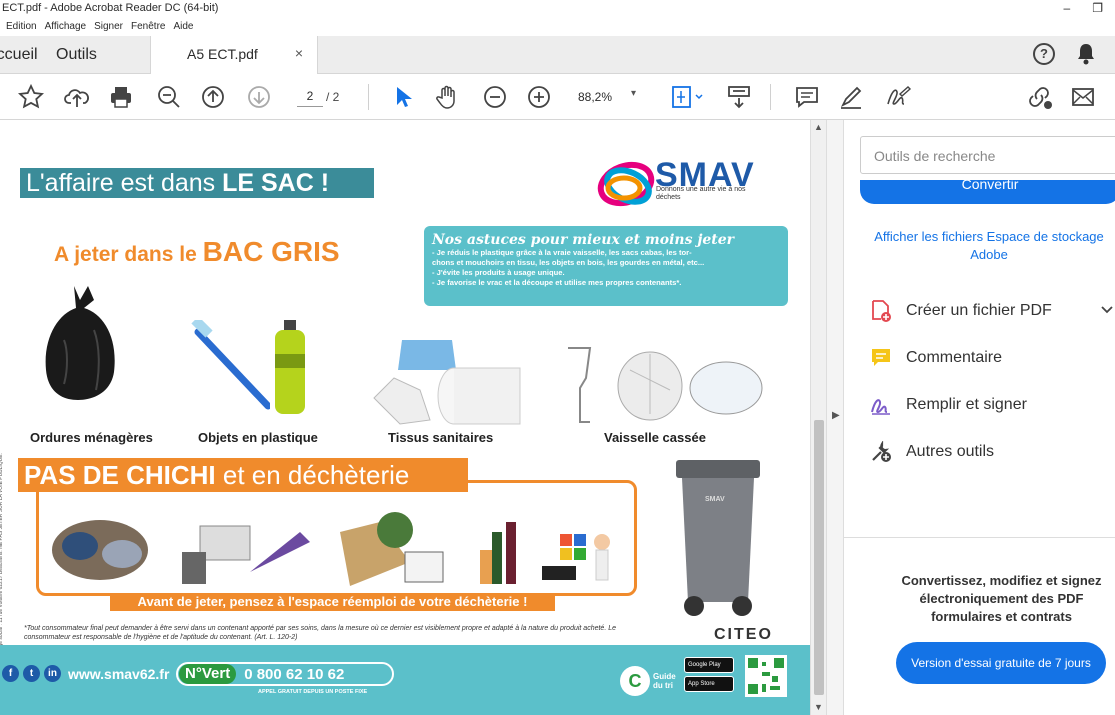  Describe the element at coordinates (313, 692) in the screenshot. I see `phone-subtext: APPEL GRATUIT DEPUIS UN POSTE FIXE` at that location.